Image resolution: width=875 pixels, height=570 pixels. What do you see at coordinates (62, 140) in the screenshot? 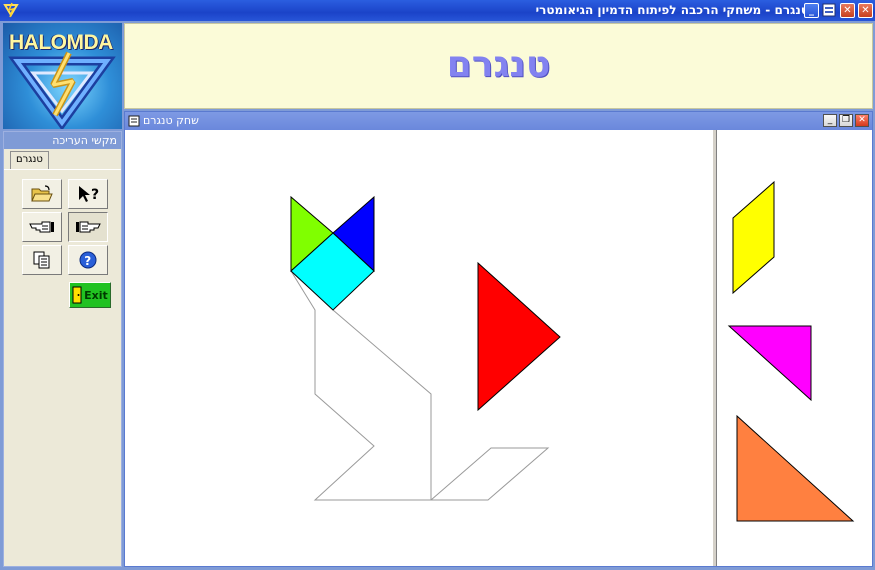
I see `panel-header: מקשי העריכה` at bounding box center [62, 140].